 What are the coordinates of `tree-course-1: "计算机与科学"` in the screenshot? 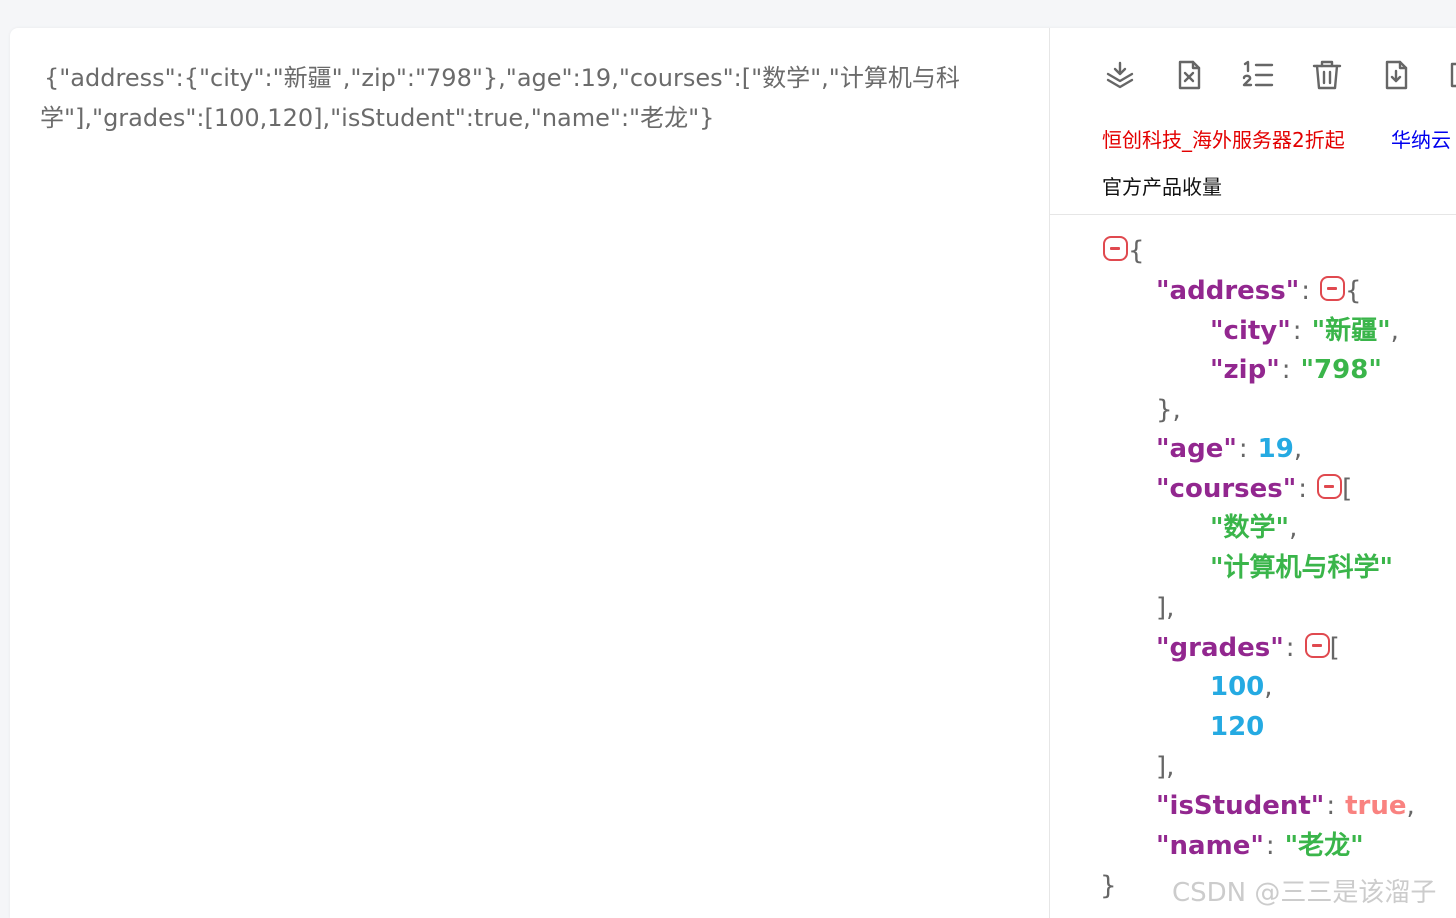 It's located at (1301, 568).